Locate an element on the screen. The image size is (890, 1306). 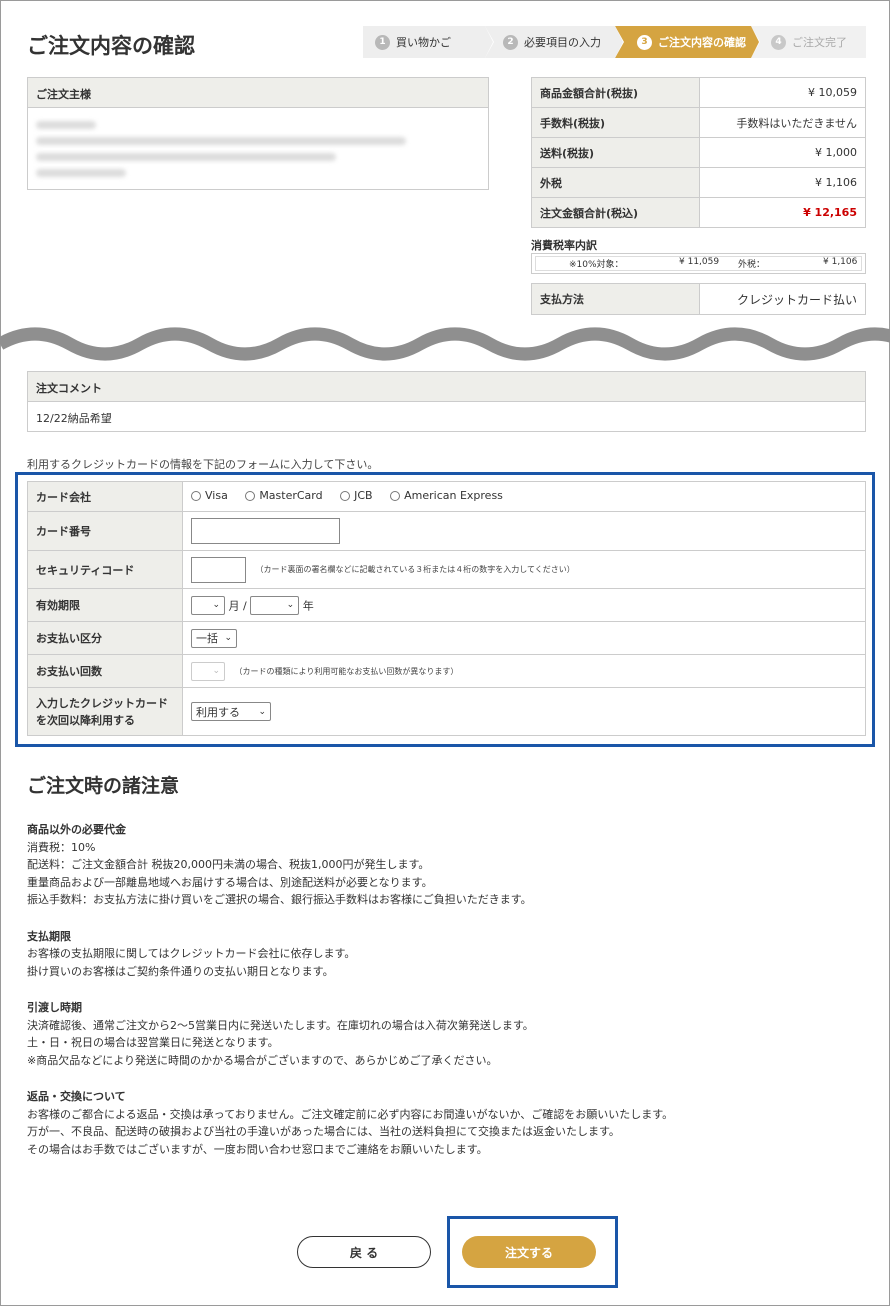
summary-label: 注文金額合計(税込) is located at coordinates (615, 212).